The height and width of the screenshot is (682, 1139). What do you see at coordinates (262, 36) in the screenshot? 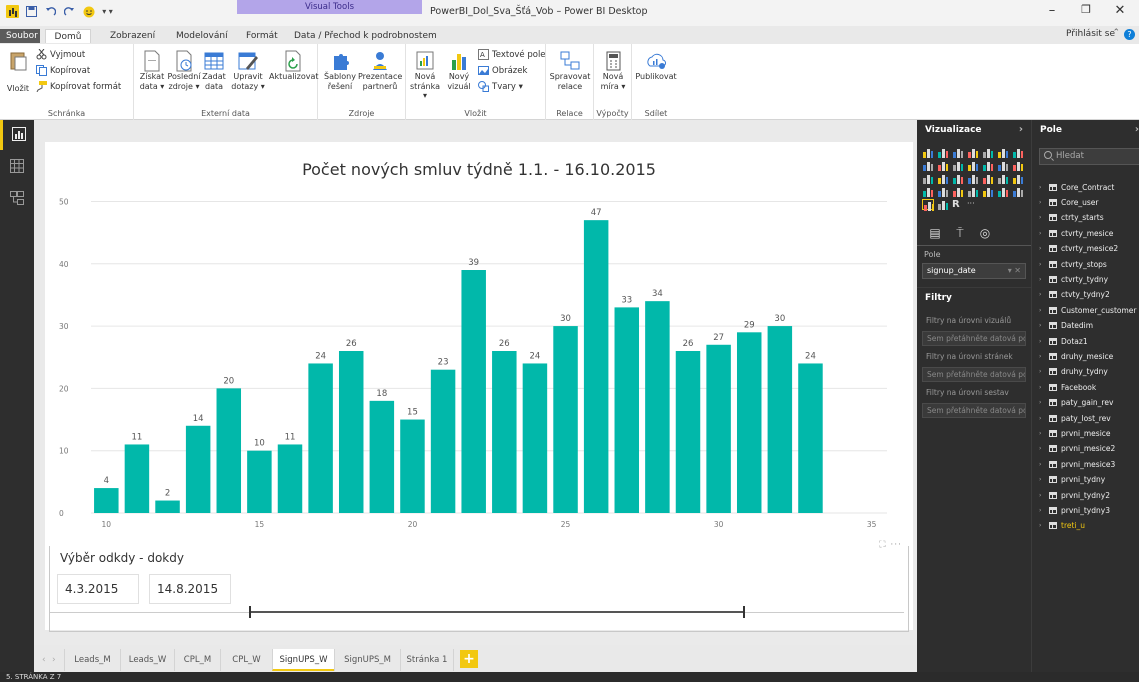
I see `tab-format: Formát` at bounding box center [262, 36].